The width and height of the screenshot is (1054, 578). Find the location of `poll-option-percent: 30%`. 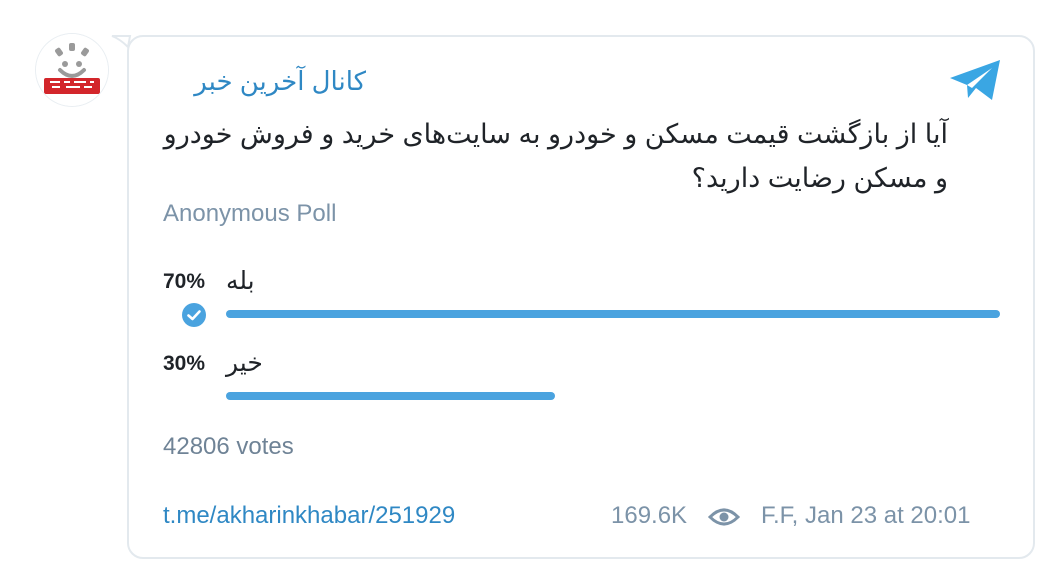

poll-option-percent: 30% is located at coordinates (184, 363).